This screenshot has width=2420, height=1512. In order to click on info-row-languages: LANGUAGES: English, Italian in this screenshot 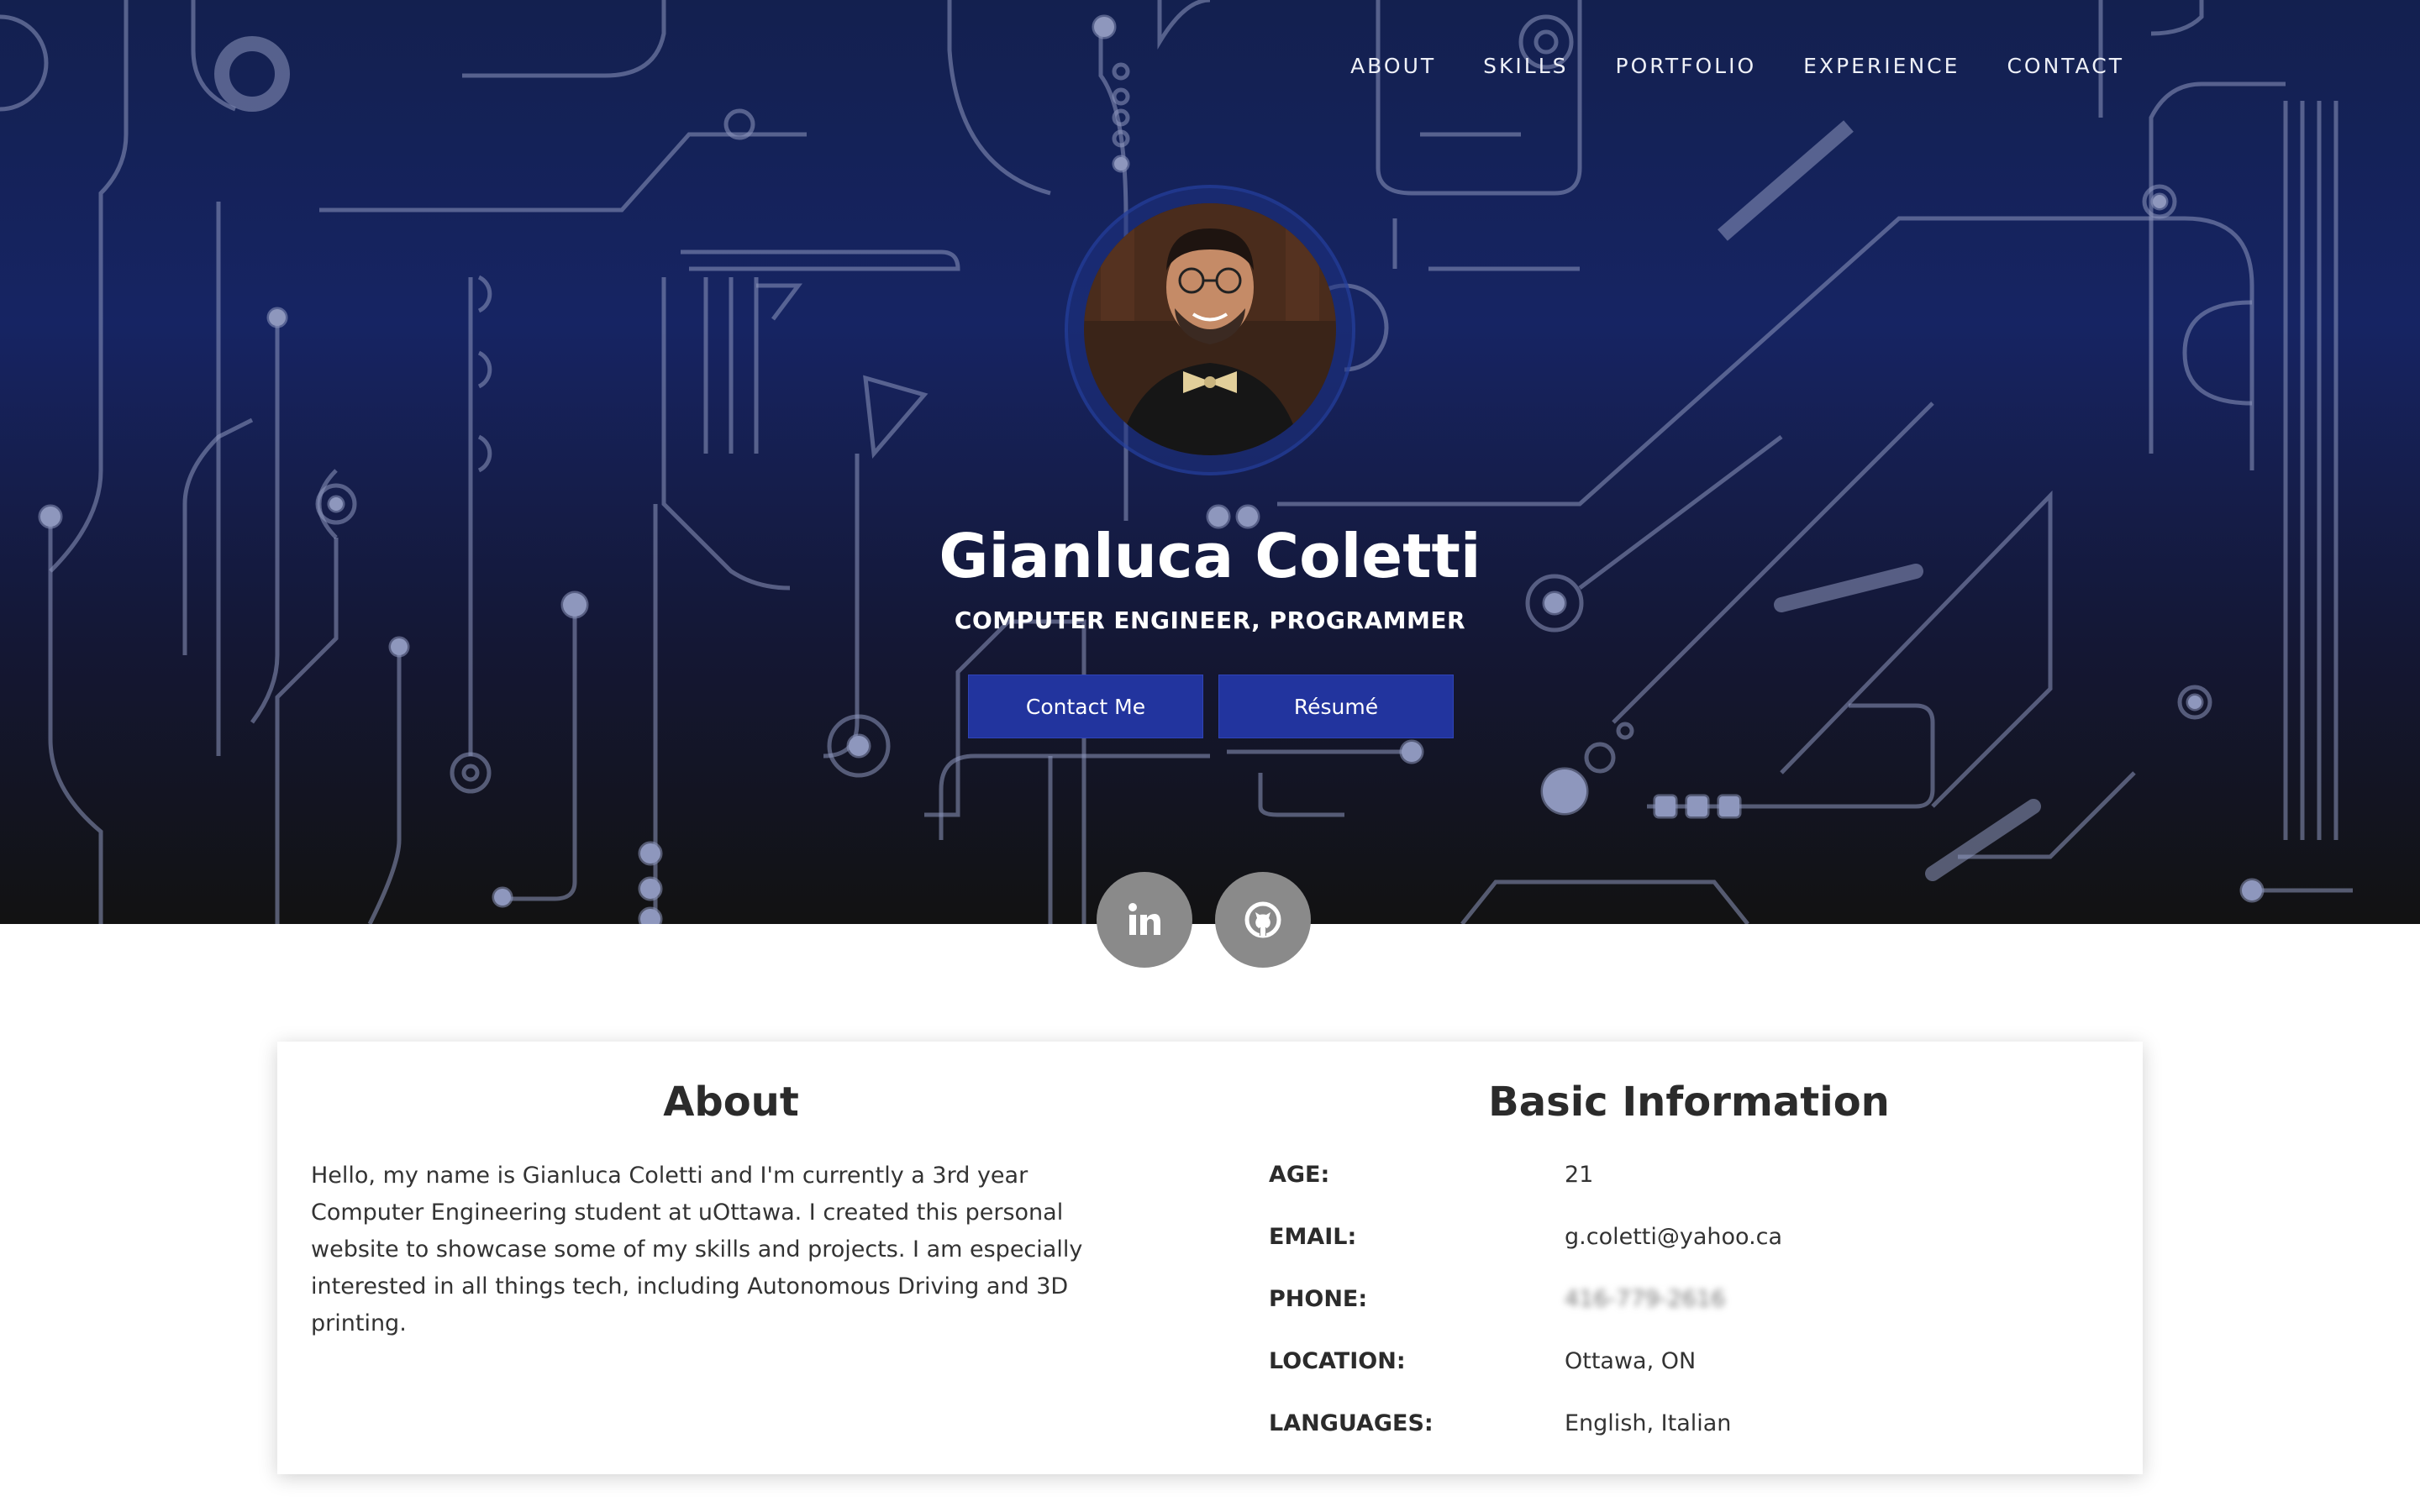, I will do `click(1500, 1422)`.